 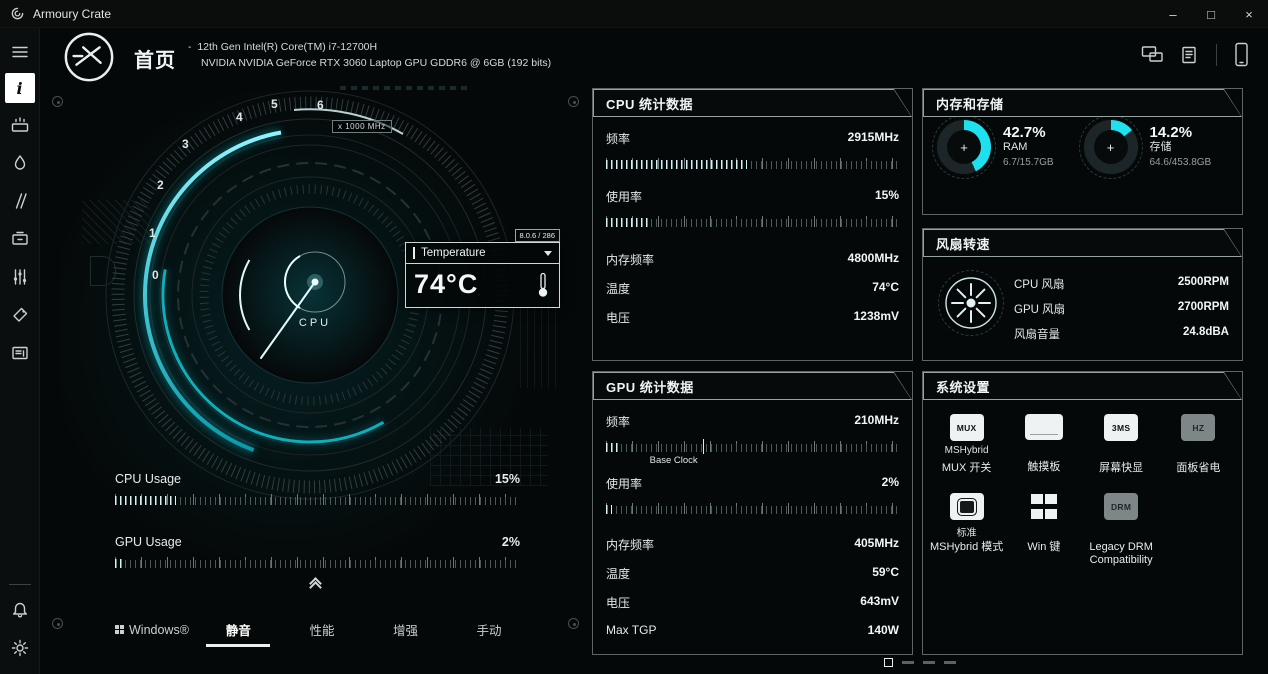 I want to click on cpu-info: 12th Gen Intel(R) Core(TM) i7-12700H, so click(x=287, y=47).